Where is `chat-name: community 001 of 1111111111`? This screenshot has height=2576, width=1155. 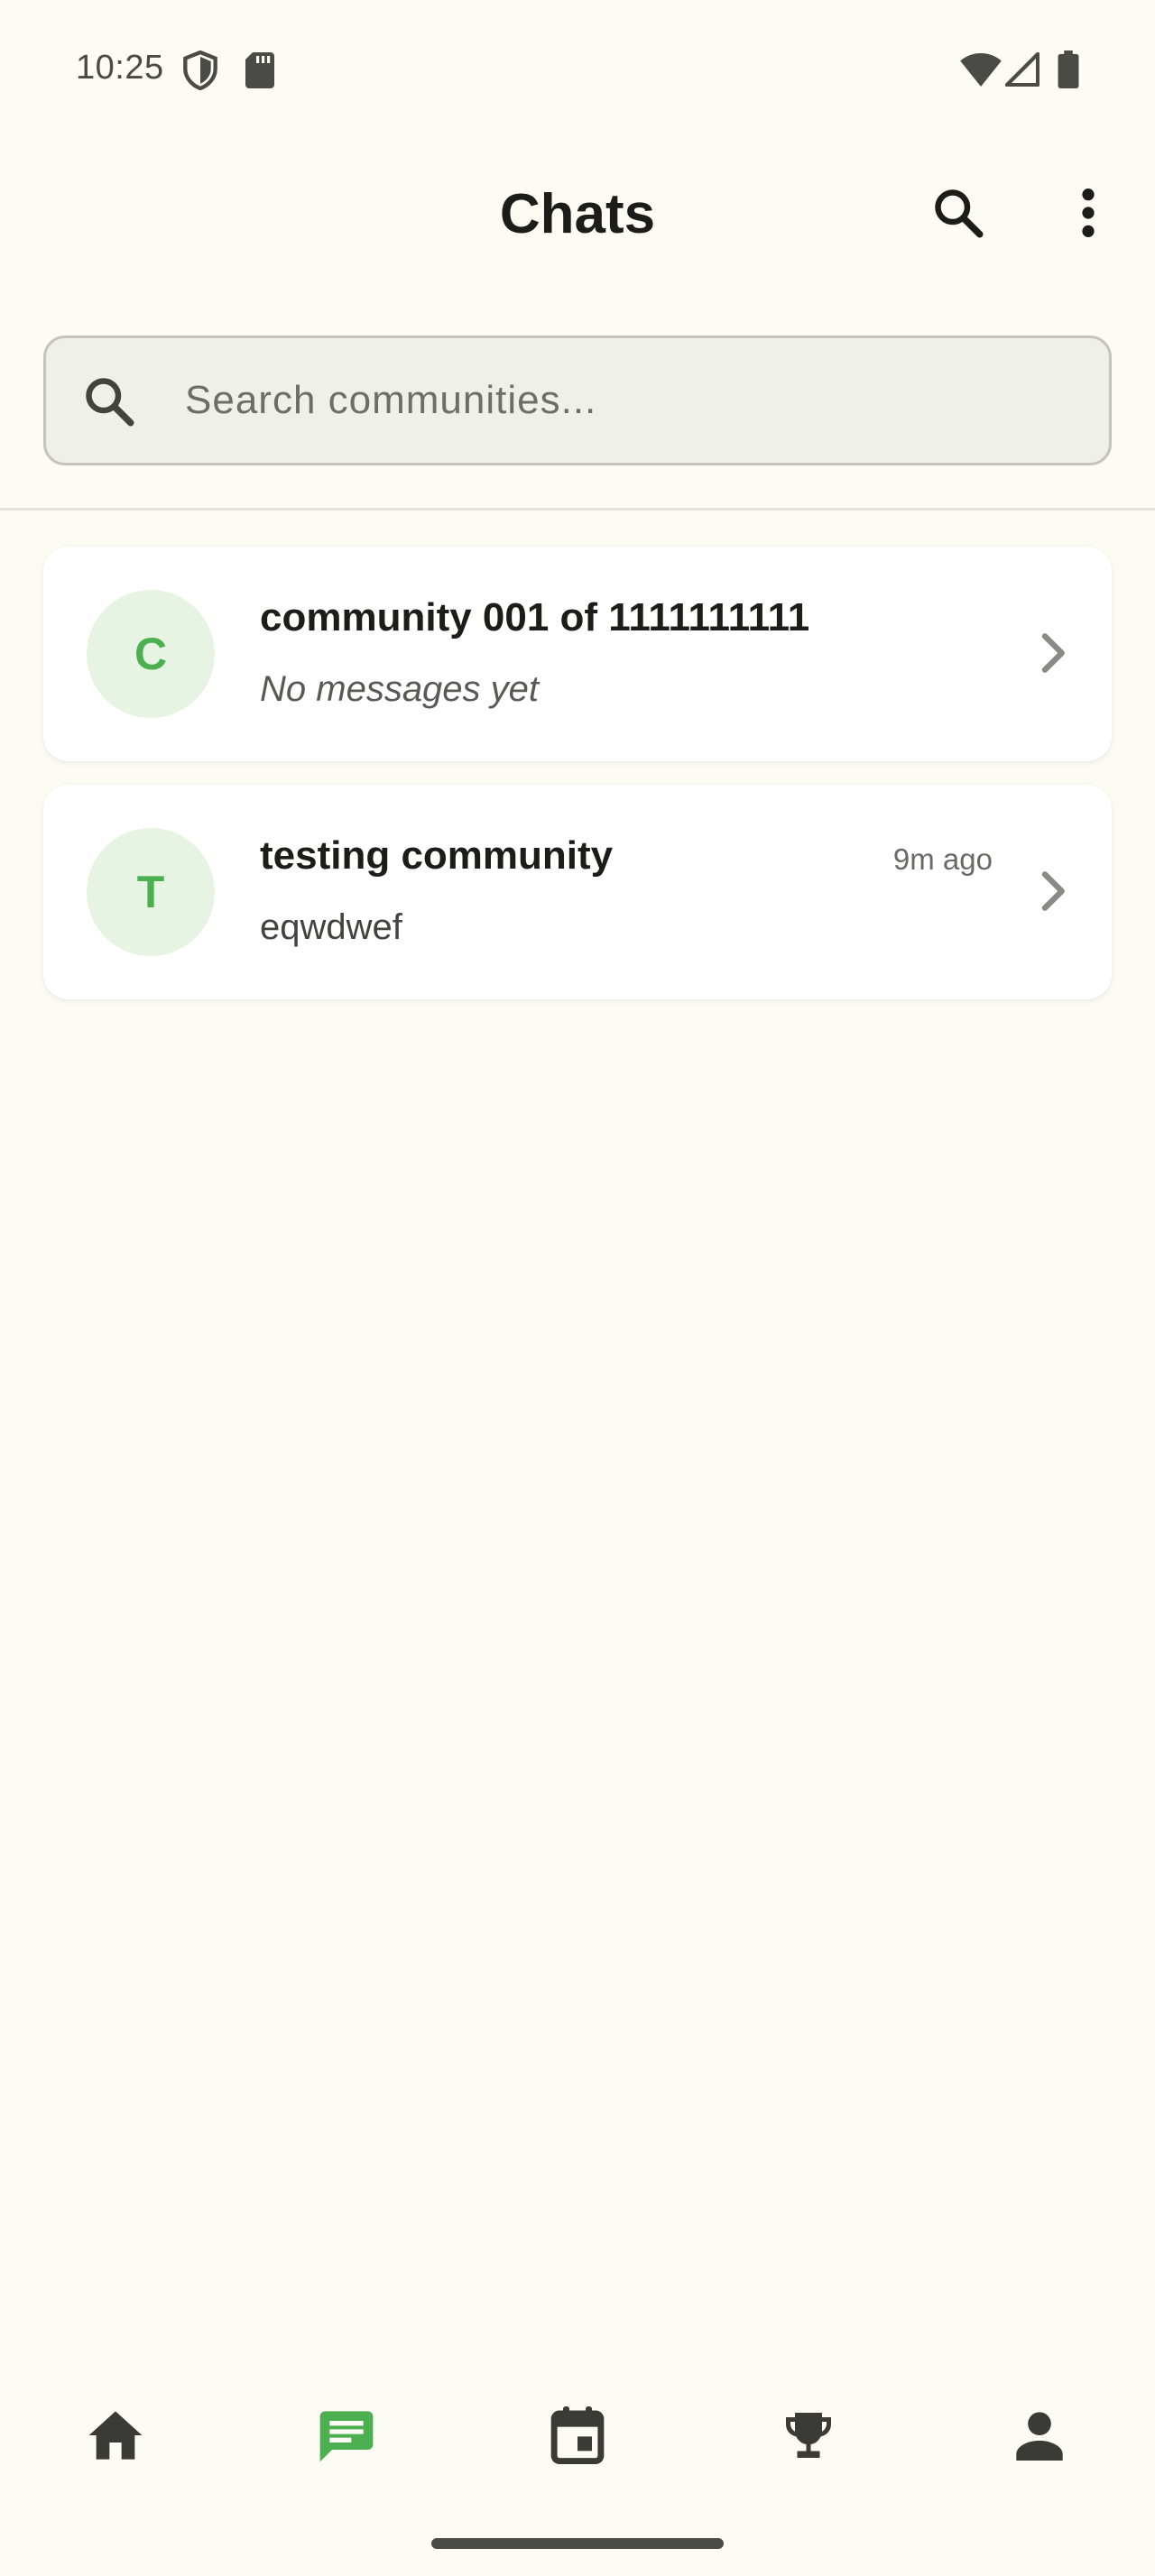 chat-name: community 001 of 1111111111 is located at coordinates (535, 617).